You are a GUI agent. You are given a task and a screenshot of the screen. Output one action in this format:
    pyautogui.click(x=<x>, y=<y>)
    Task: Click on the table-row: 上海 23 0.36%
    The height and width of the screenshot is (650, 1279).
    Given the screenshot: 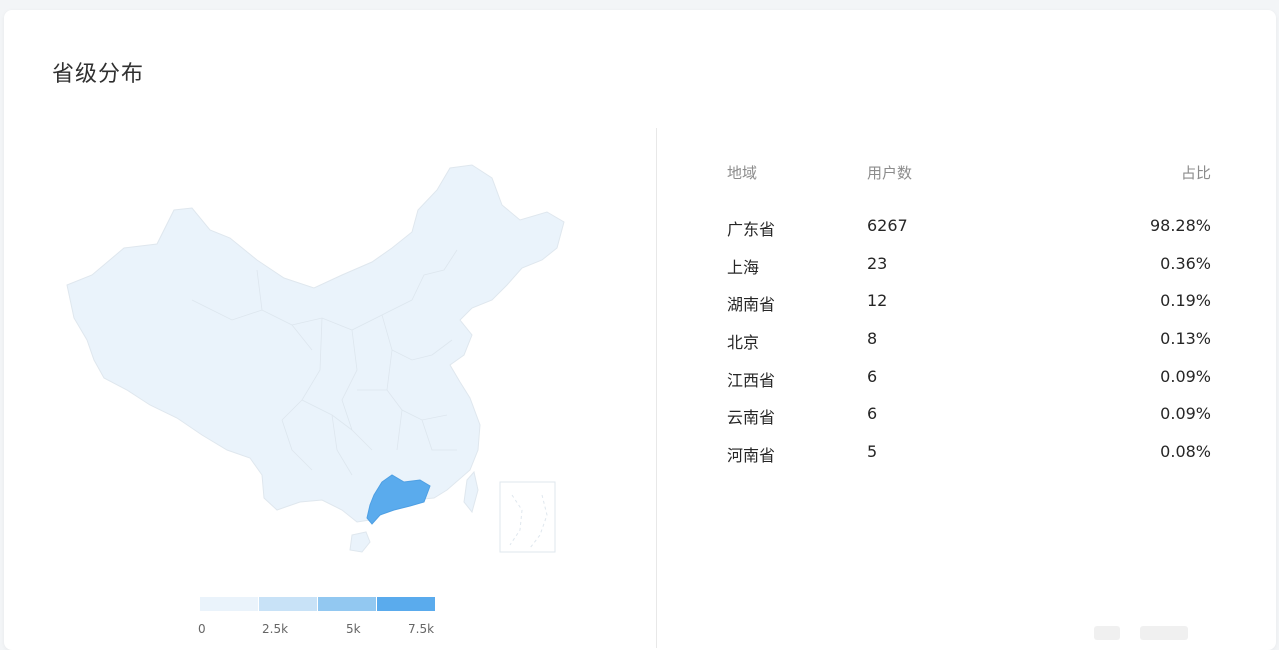 What is the action you would take?
    pyautogui.click(x=969, y=266)
    